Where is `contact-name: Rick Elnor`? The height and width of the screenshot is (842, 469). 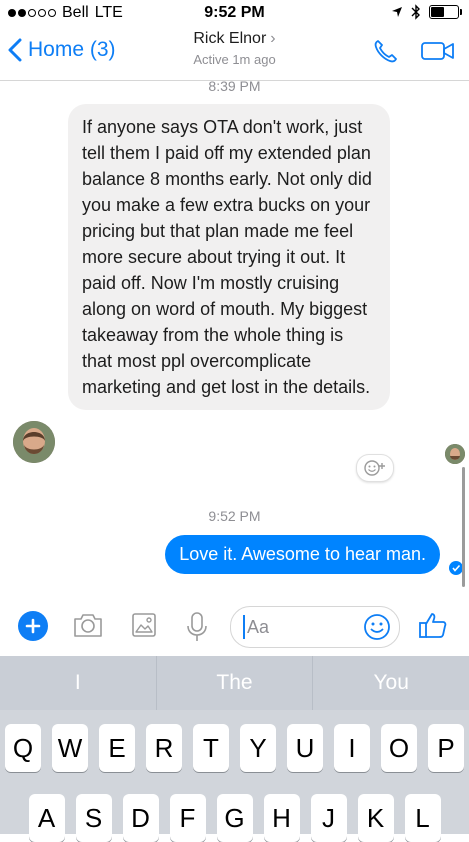
contact-name: Rick Elnor is located at coordinates (230, 38).